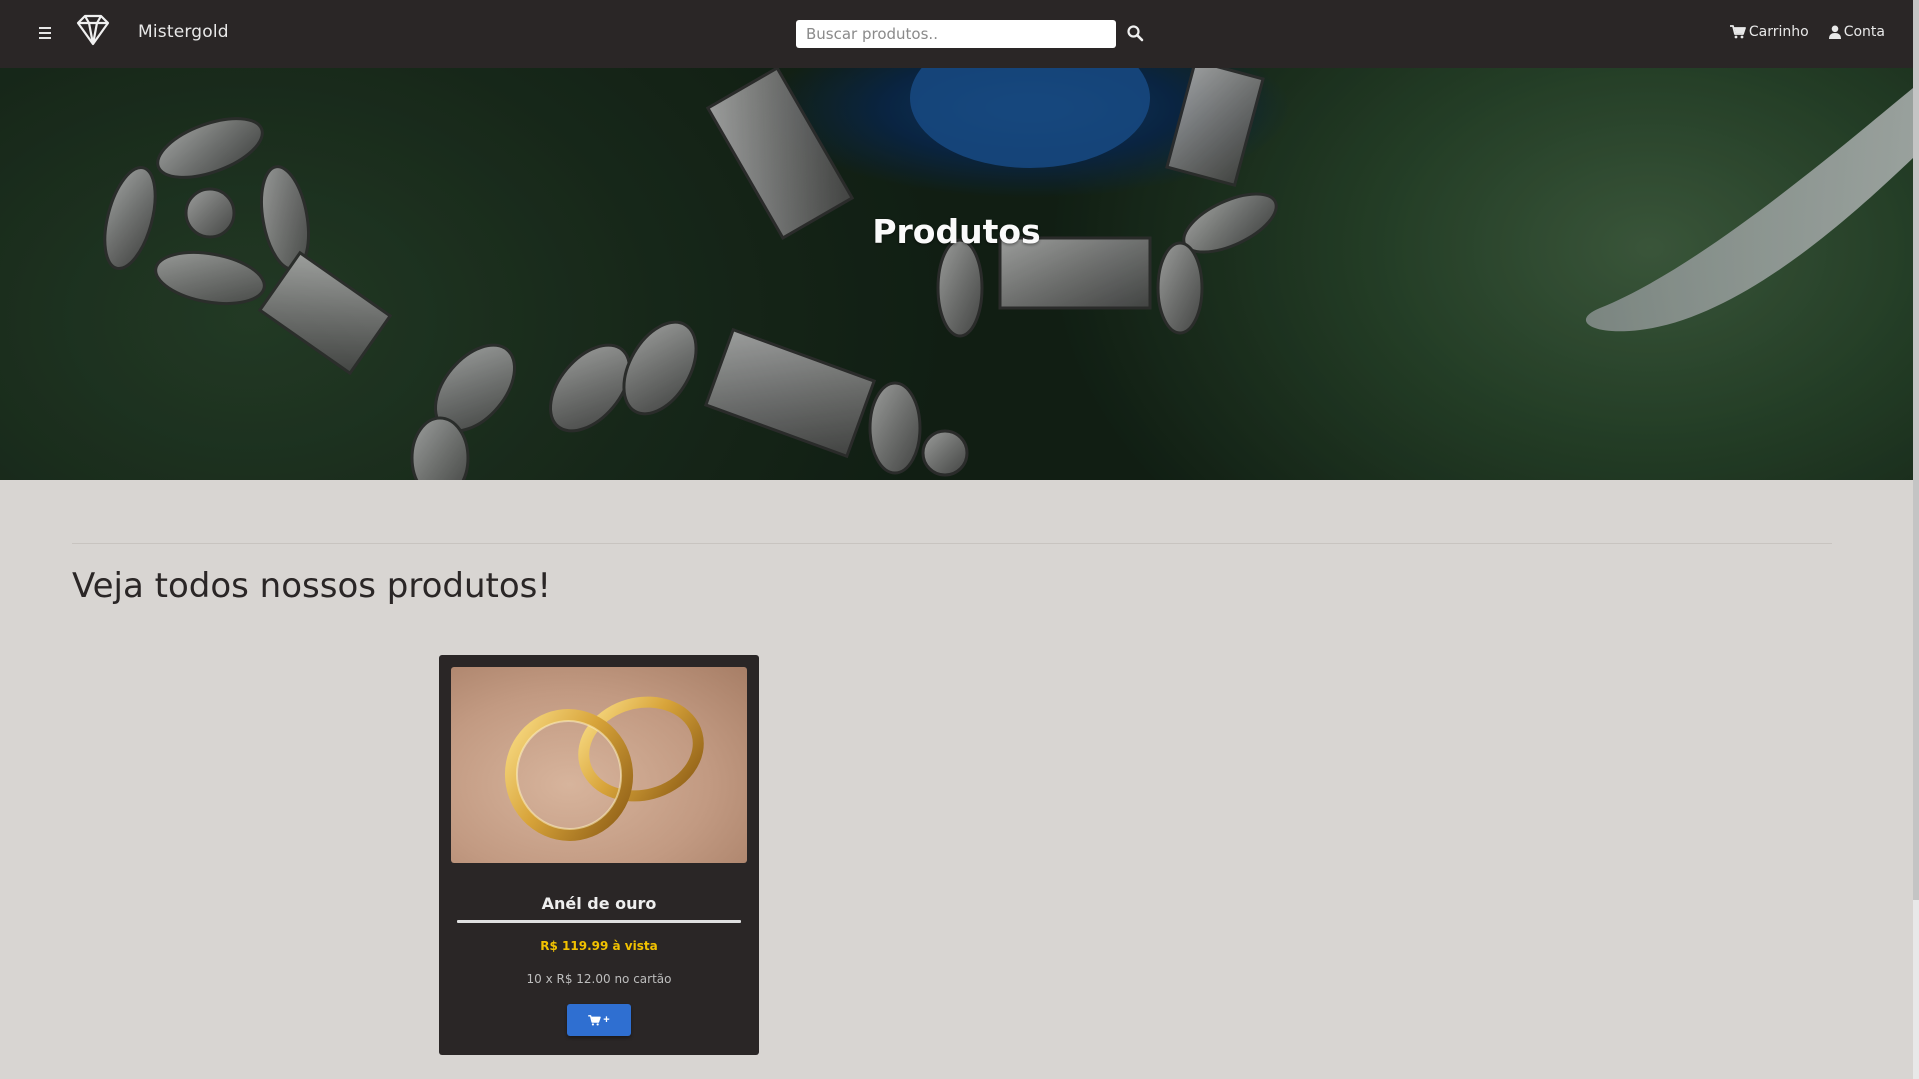 The image size is (1919, 1079). What do you see at coordinates (956, 231) in the screenshot?
I see `page-title: Produtos` at bounding box center [956, 231].